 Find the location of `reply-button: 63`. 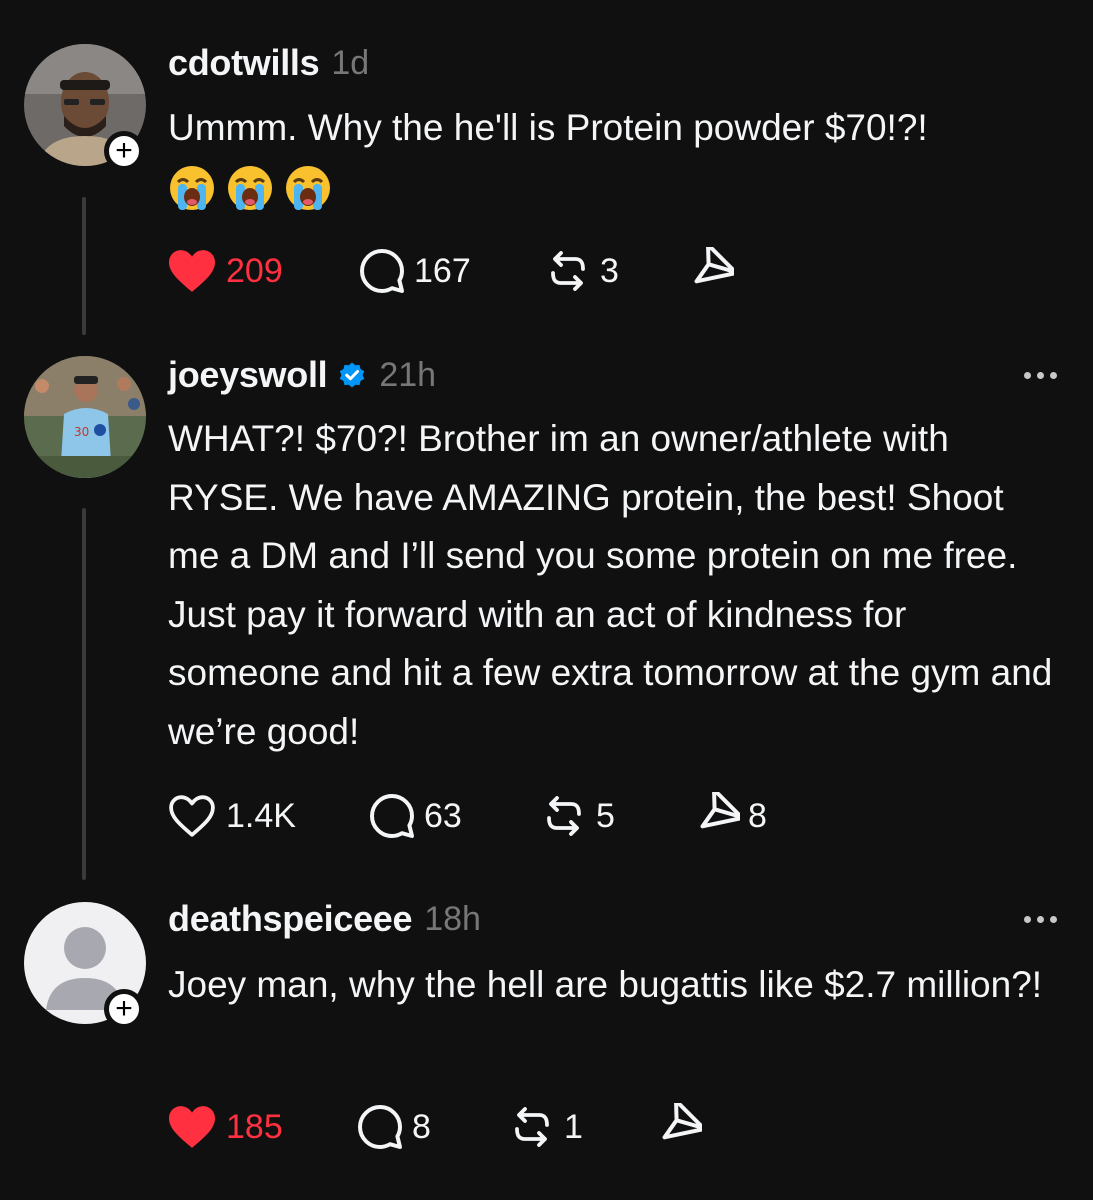

reply-button: 63 is located at coordinates (454, 816).